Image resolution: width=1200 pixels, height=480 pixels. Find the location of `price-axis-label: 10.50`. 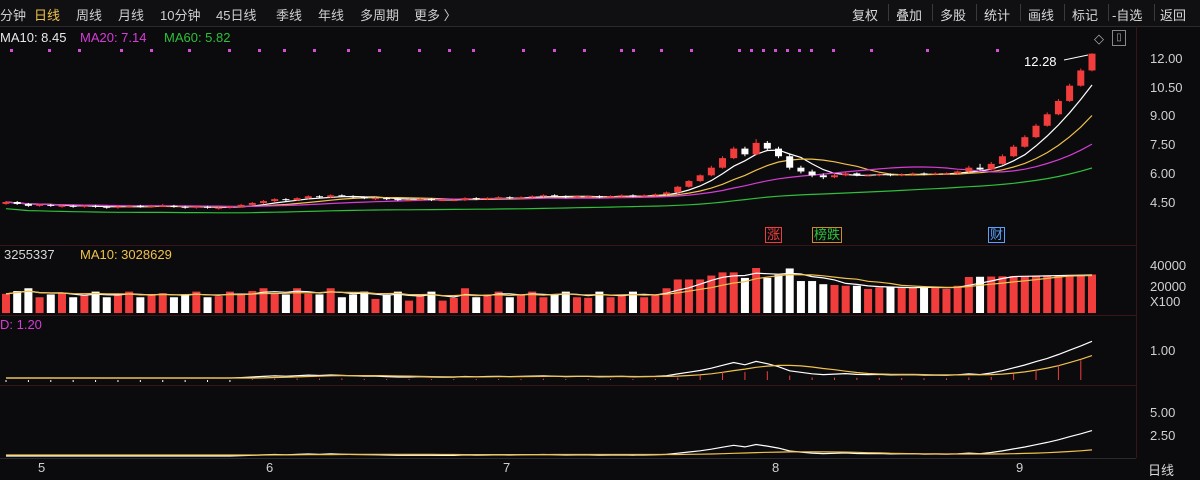

price-axis-label: 10.50 is located at coordinates (1166, 87).